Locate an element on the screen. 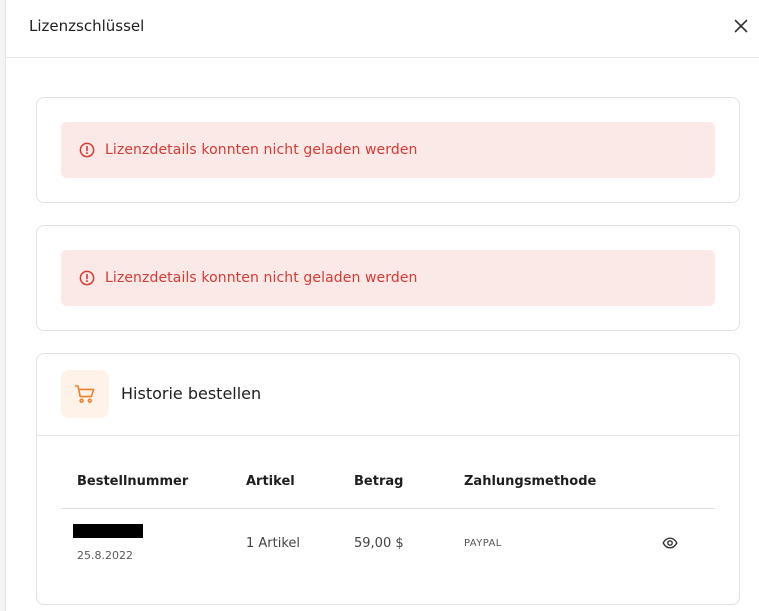 This screenshot has width=759, height=611. panel-title: Lizenzschlüssel is located at coordinates (87, 26).